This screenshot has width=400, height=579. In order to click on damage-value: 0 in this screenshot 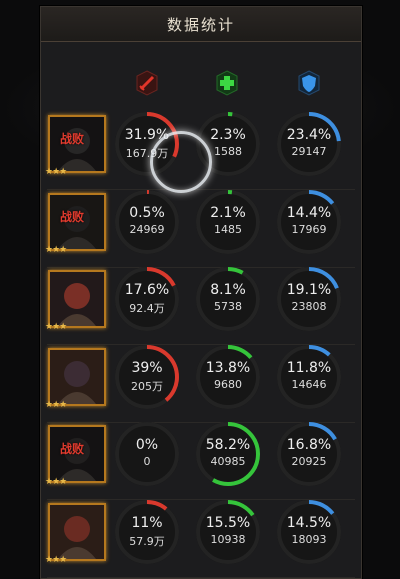, I will do `click(147, 461)`.